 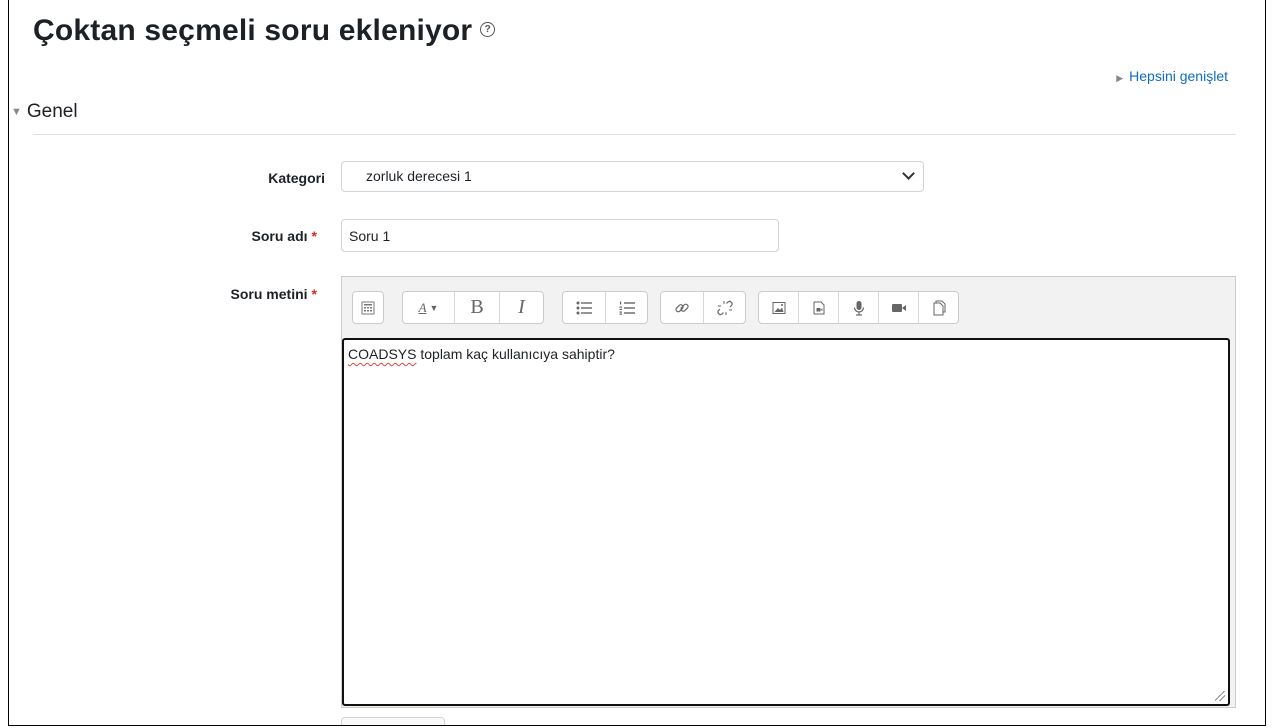 I want to click on link-icon, so click(x=682, y=307).